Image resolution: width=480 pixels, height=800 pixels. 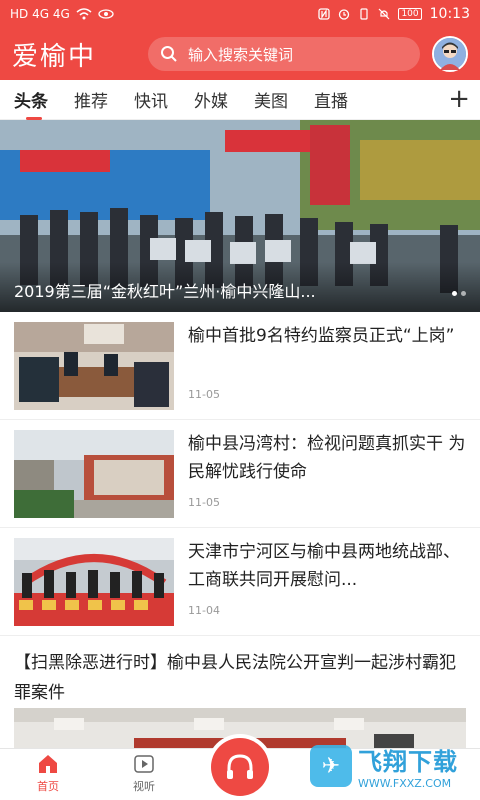 I want to click on watermark-url: WWW.FXXZ.COM, so click(x=405, y=783).